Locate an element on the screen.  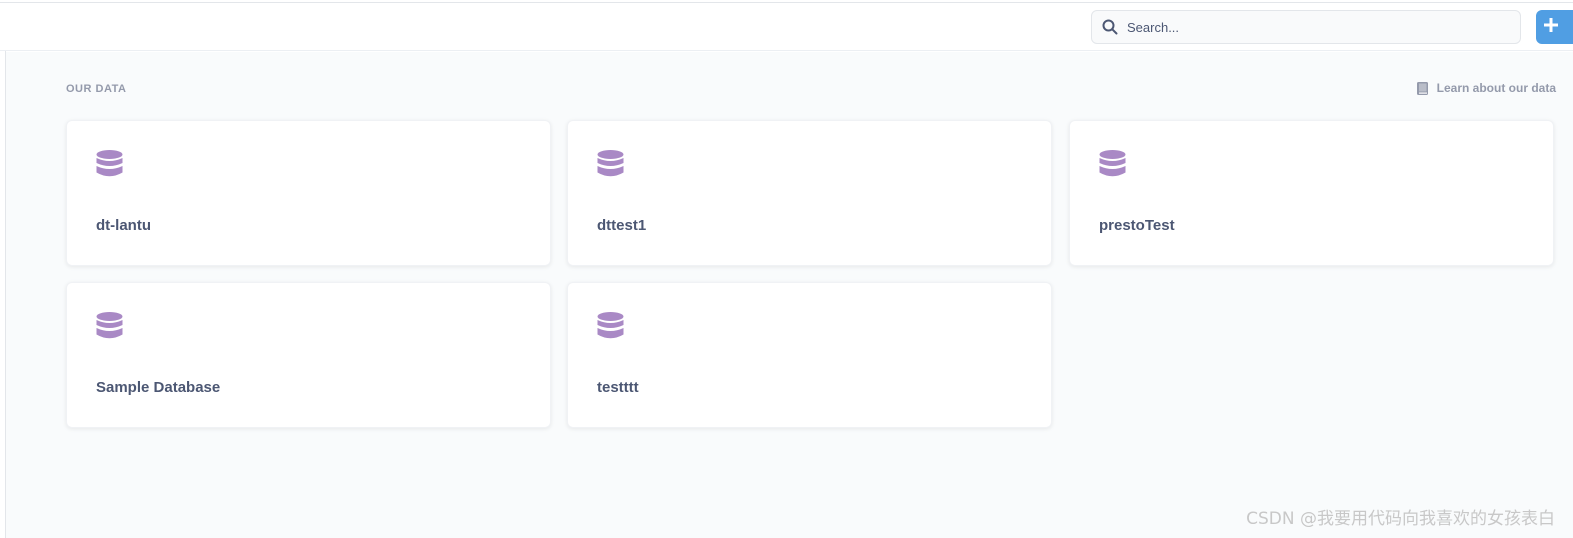
database-card: testttt is located at coordinates (809, 355).